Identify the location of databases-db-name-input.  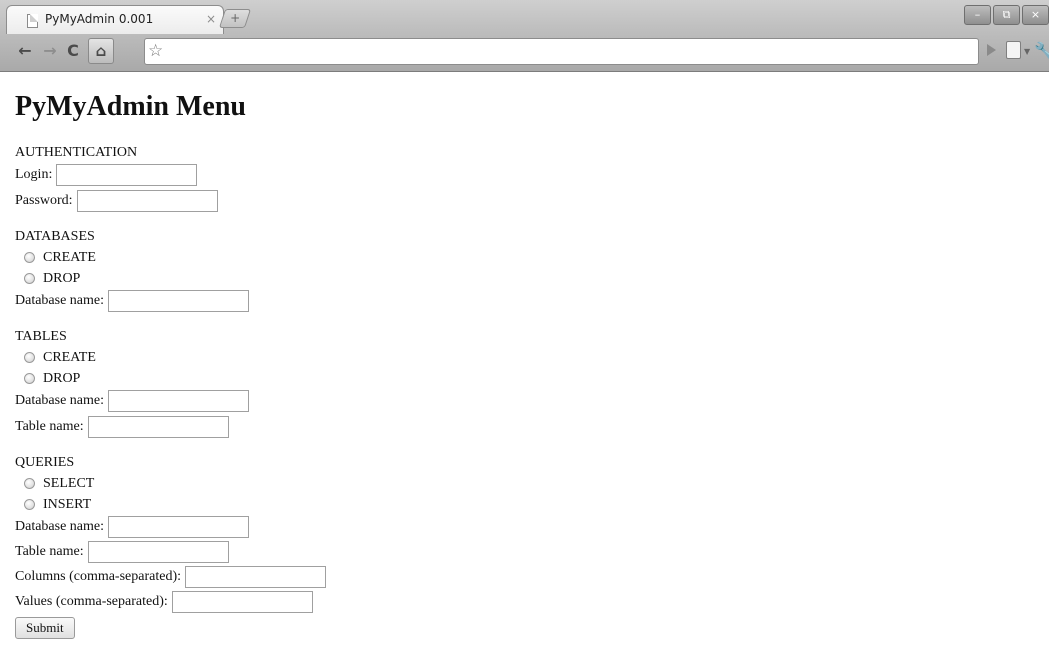
(179, 300).